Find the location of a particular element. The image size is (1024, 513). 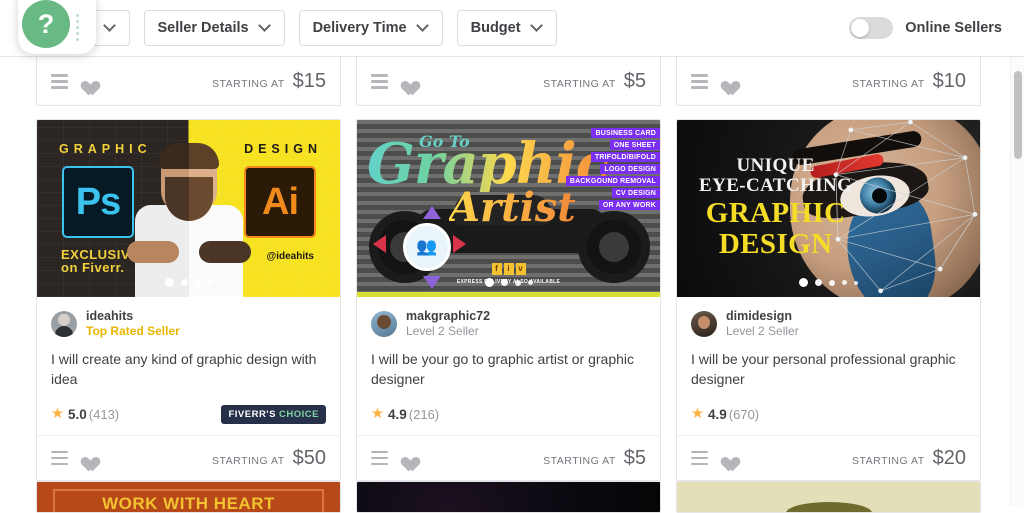

toggle-switch is located at coordinates (871, 28).